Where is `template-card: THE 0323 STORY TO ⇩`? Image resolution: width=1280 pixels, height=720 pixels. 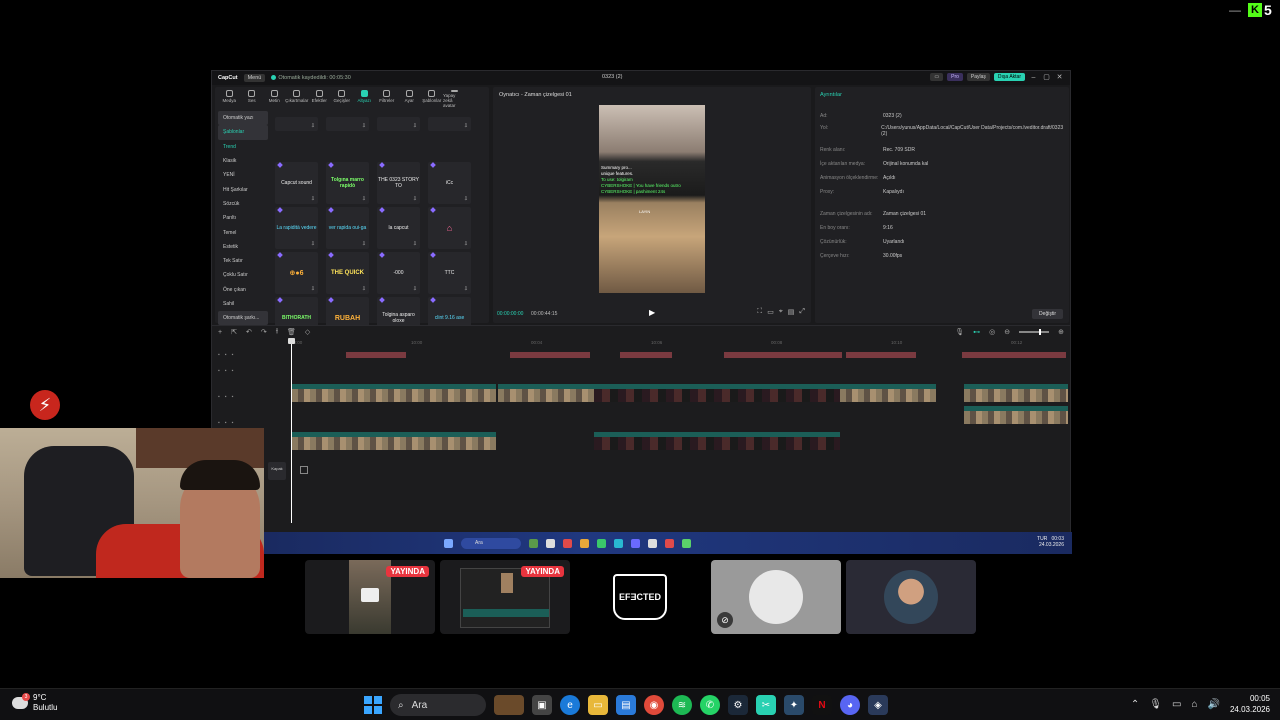 template-card: THE 0323 STORY TO ⇩ is located at coordinates (398, 183).